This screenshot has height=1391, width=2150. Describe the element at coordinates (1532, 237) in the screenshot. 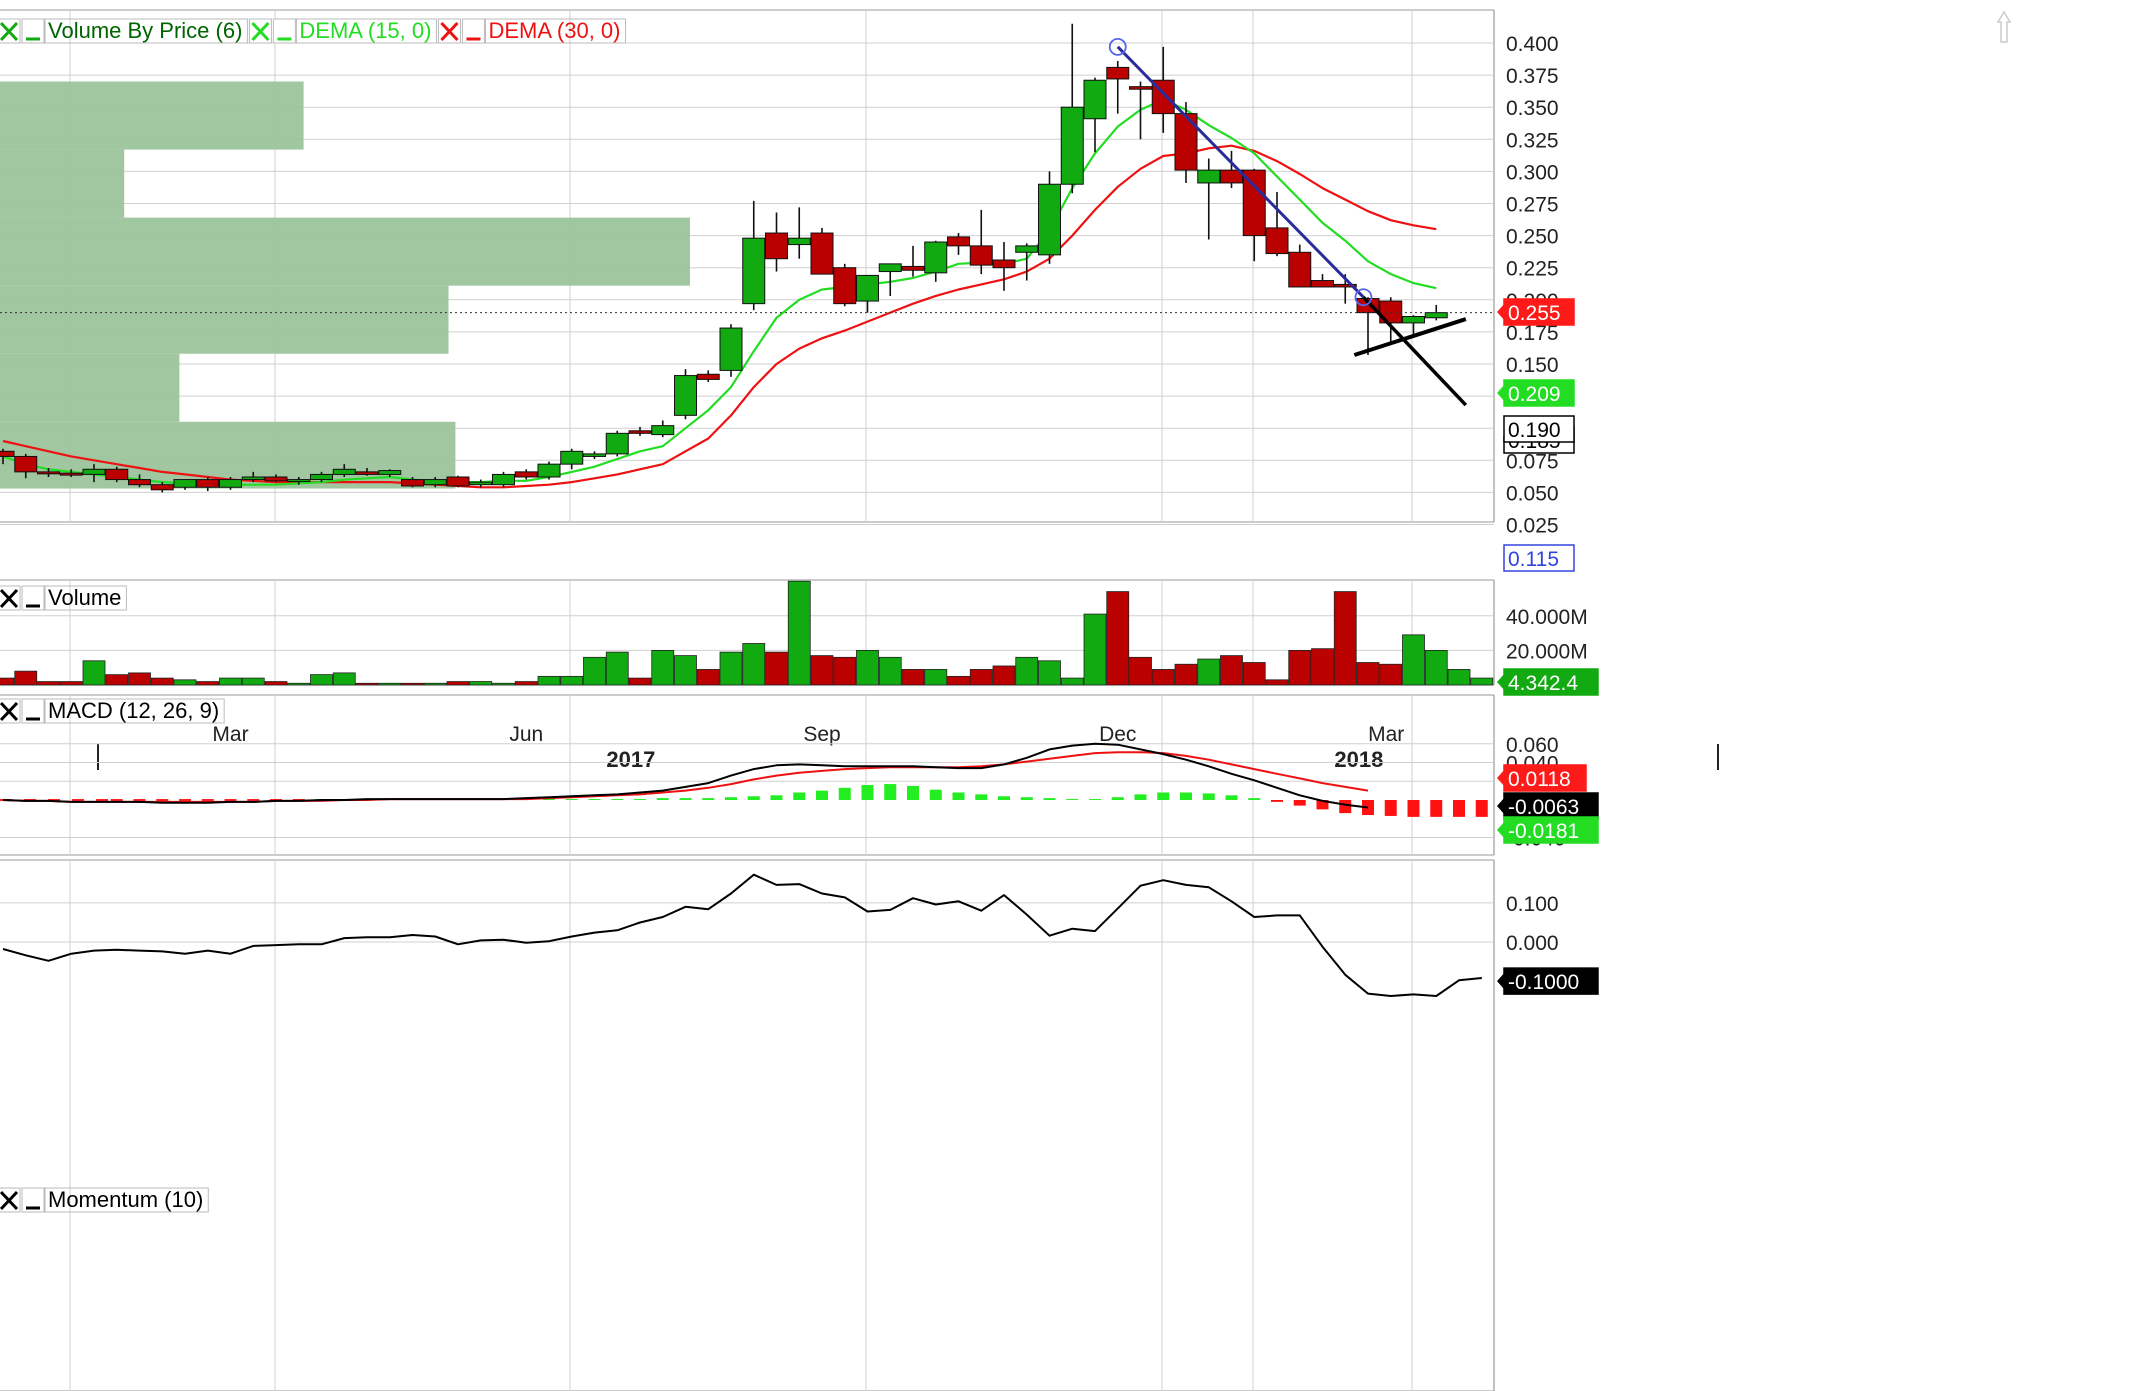

I see `price-tick-label: 0.250` at that location.